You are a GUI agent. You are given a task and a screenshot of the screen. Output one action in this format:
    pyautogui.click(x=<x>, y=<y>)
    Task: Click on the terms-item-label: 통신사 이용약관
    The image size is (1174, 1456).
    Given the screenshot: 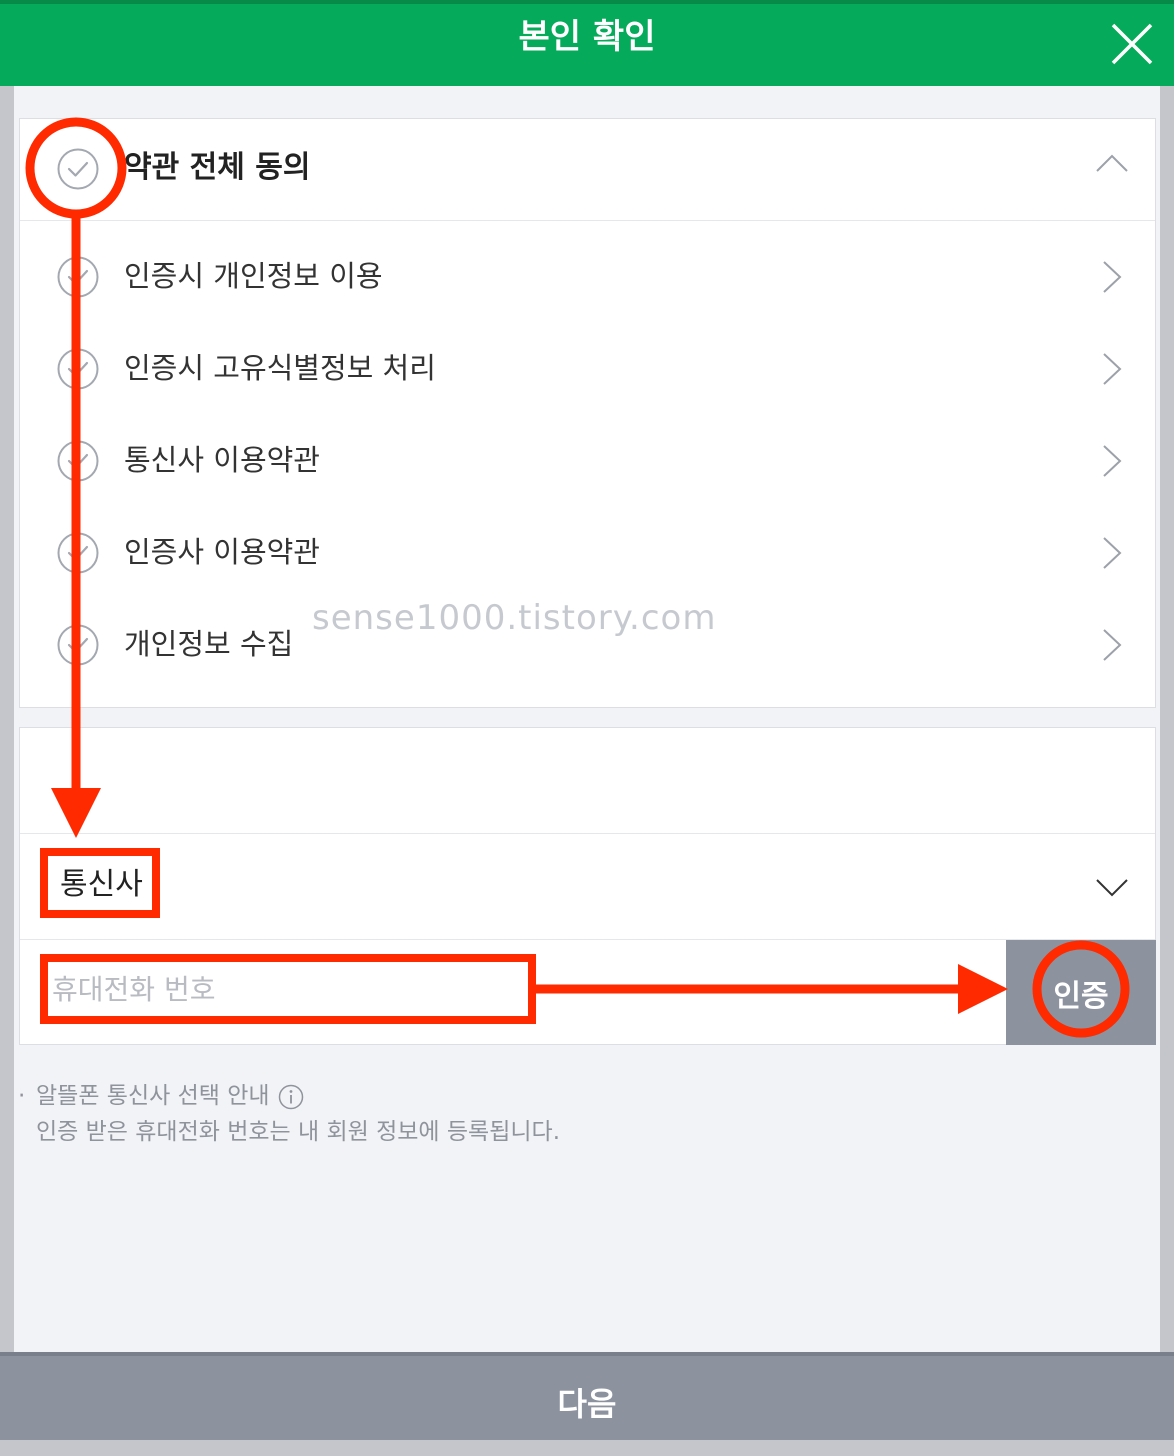 What is the action you would take?
    pyautogui.click(x=222, y=460)
    